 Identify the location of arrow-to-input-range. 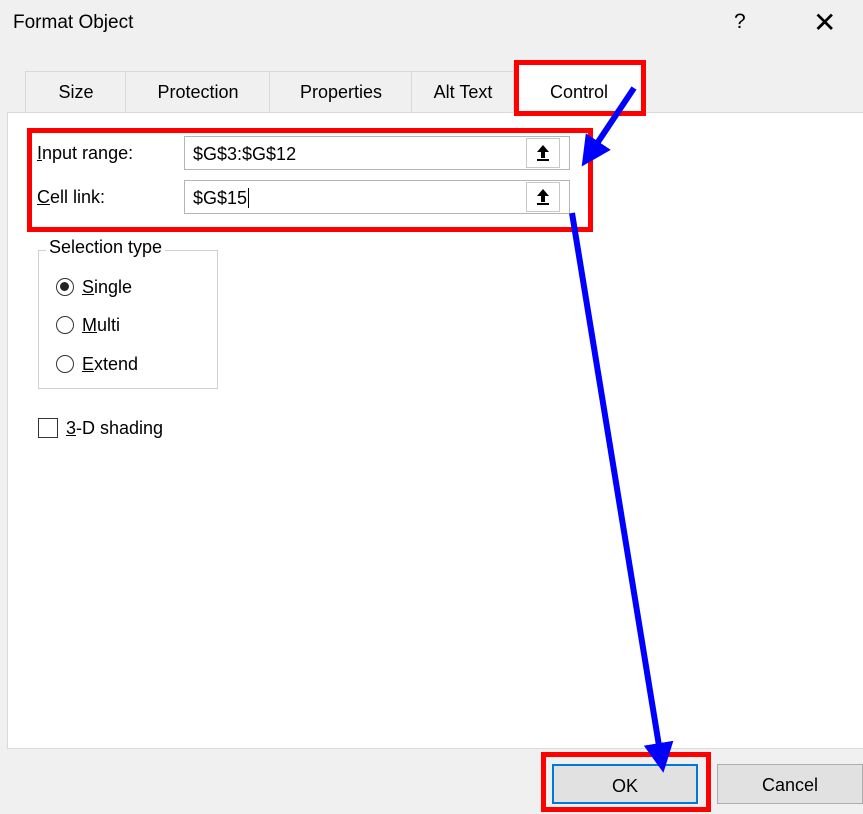
(609, 126).